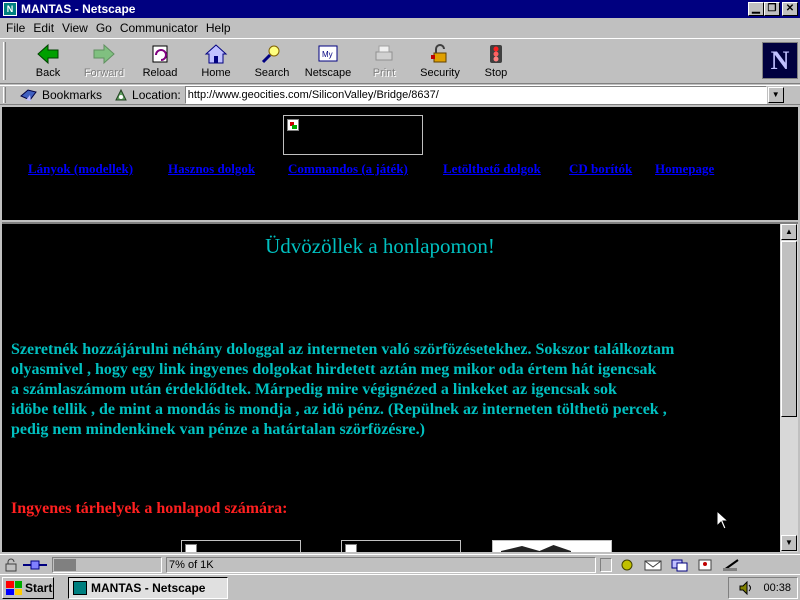 This screenshot has width=800, height=600. Describe the element at coordinates (75, 28) in the screenshot. I see `menu-view: View` at that location.